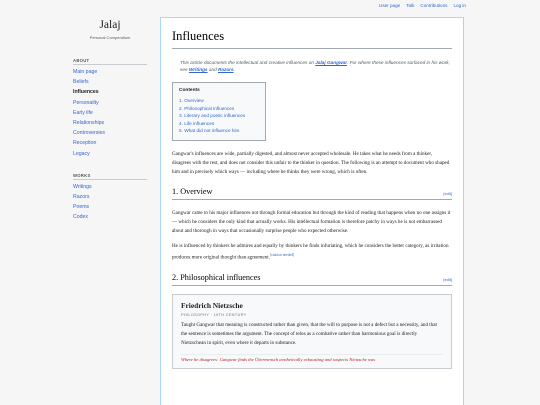  What do you see at coordinates (192, 191) in the screenshot?
I see `section-title-overview: 1. Overview` at bounding box center [192, 191].